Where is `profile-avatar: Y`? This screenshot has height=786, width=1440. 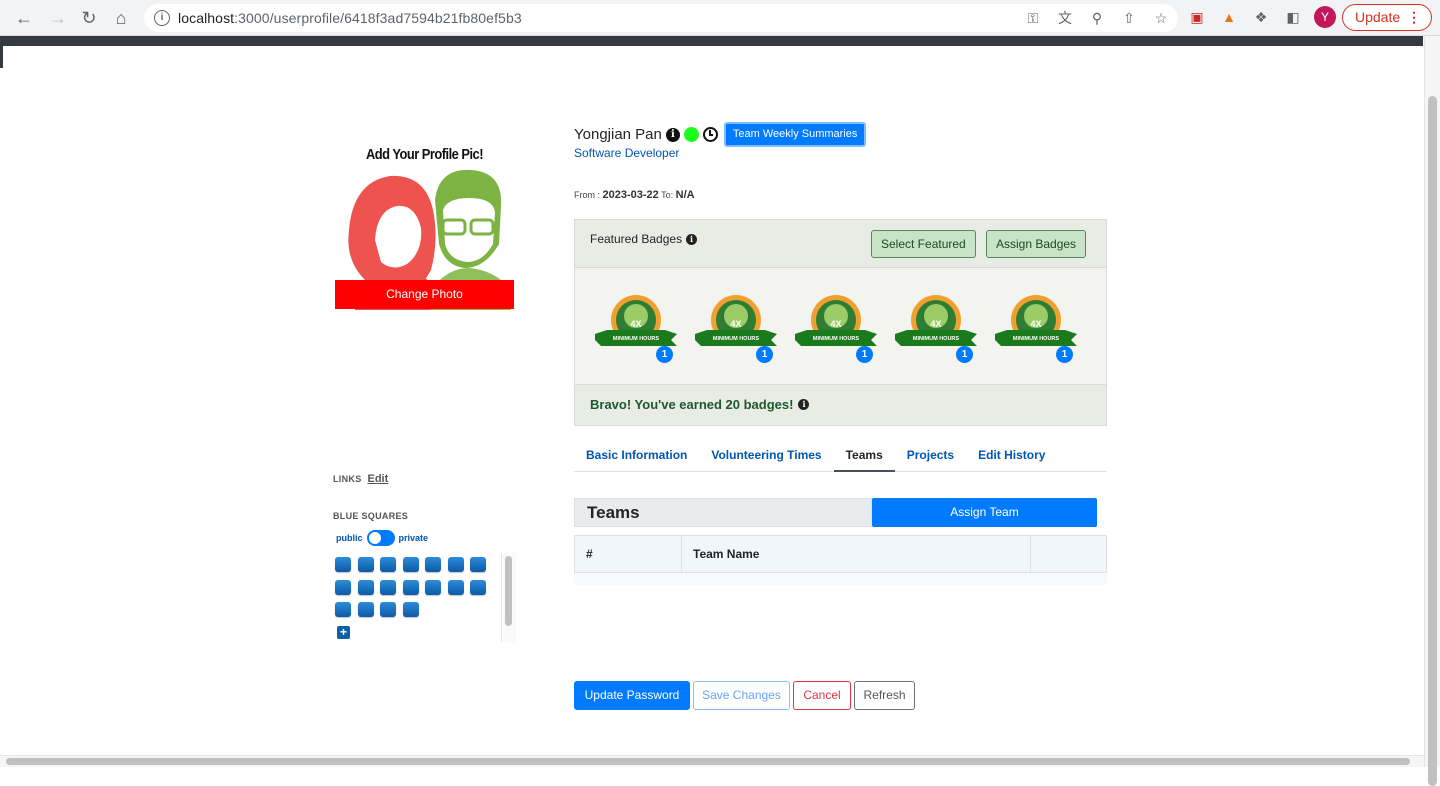
profile-avatar: Y is located at coordinates (1325, 17).